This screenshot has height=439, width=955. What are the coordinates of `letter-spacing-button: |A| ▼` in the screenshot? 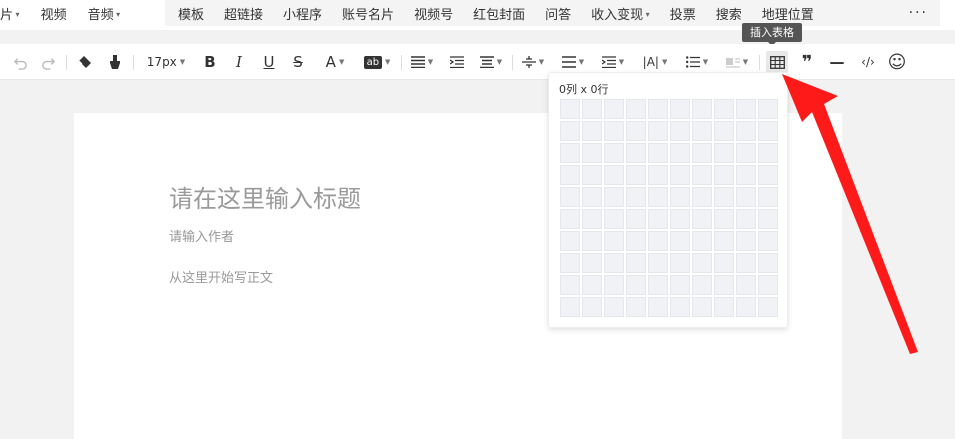 It's located at (655, 62).